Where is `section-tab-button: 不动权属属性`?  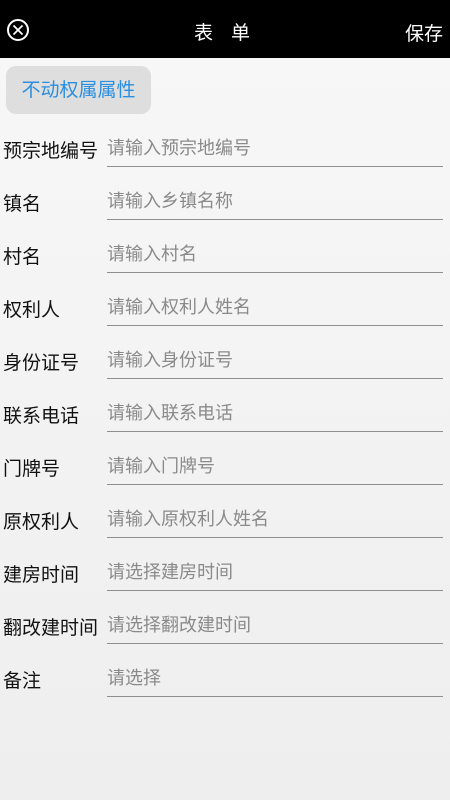 section-tab-button: 不动权属属性 is located at coordinates (78, 90).